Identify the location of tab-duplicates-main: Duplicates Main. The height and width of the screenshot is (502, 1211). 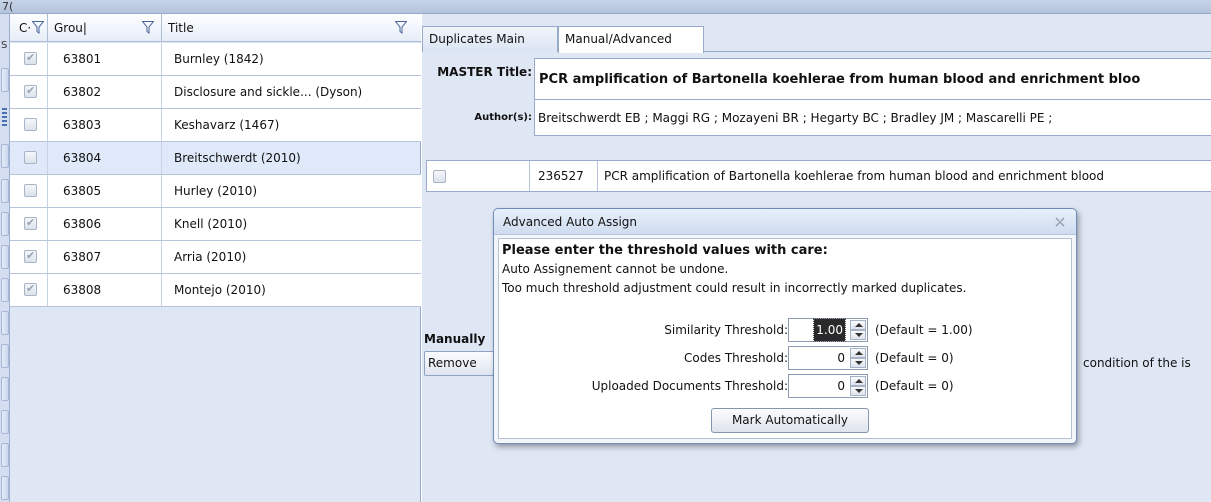
(490, 39).